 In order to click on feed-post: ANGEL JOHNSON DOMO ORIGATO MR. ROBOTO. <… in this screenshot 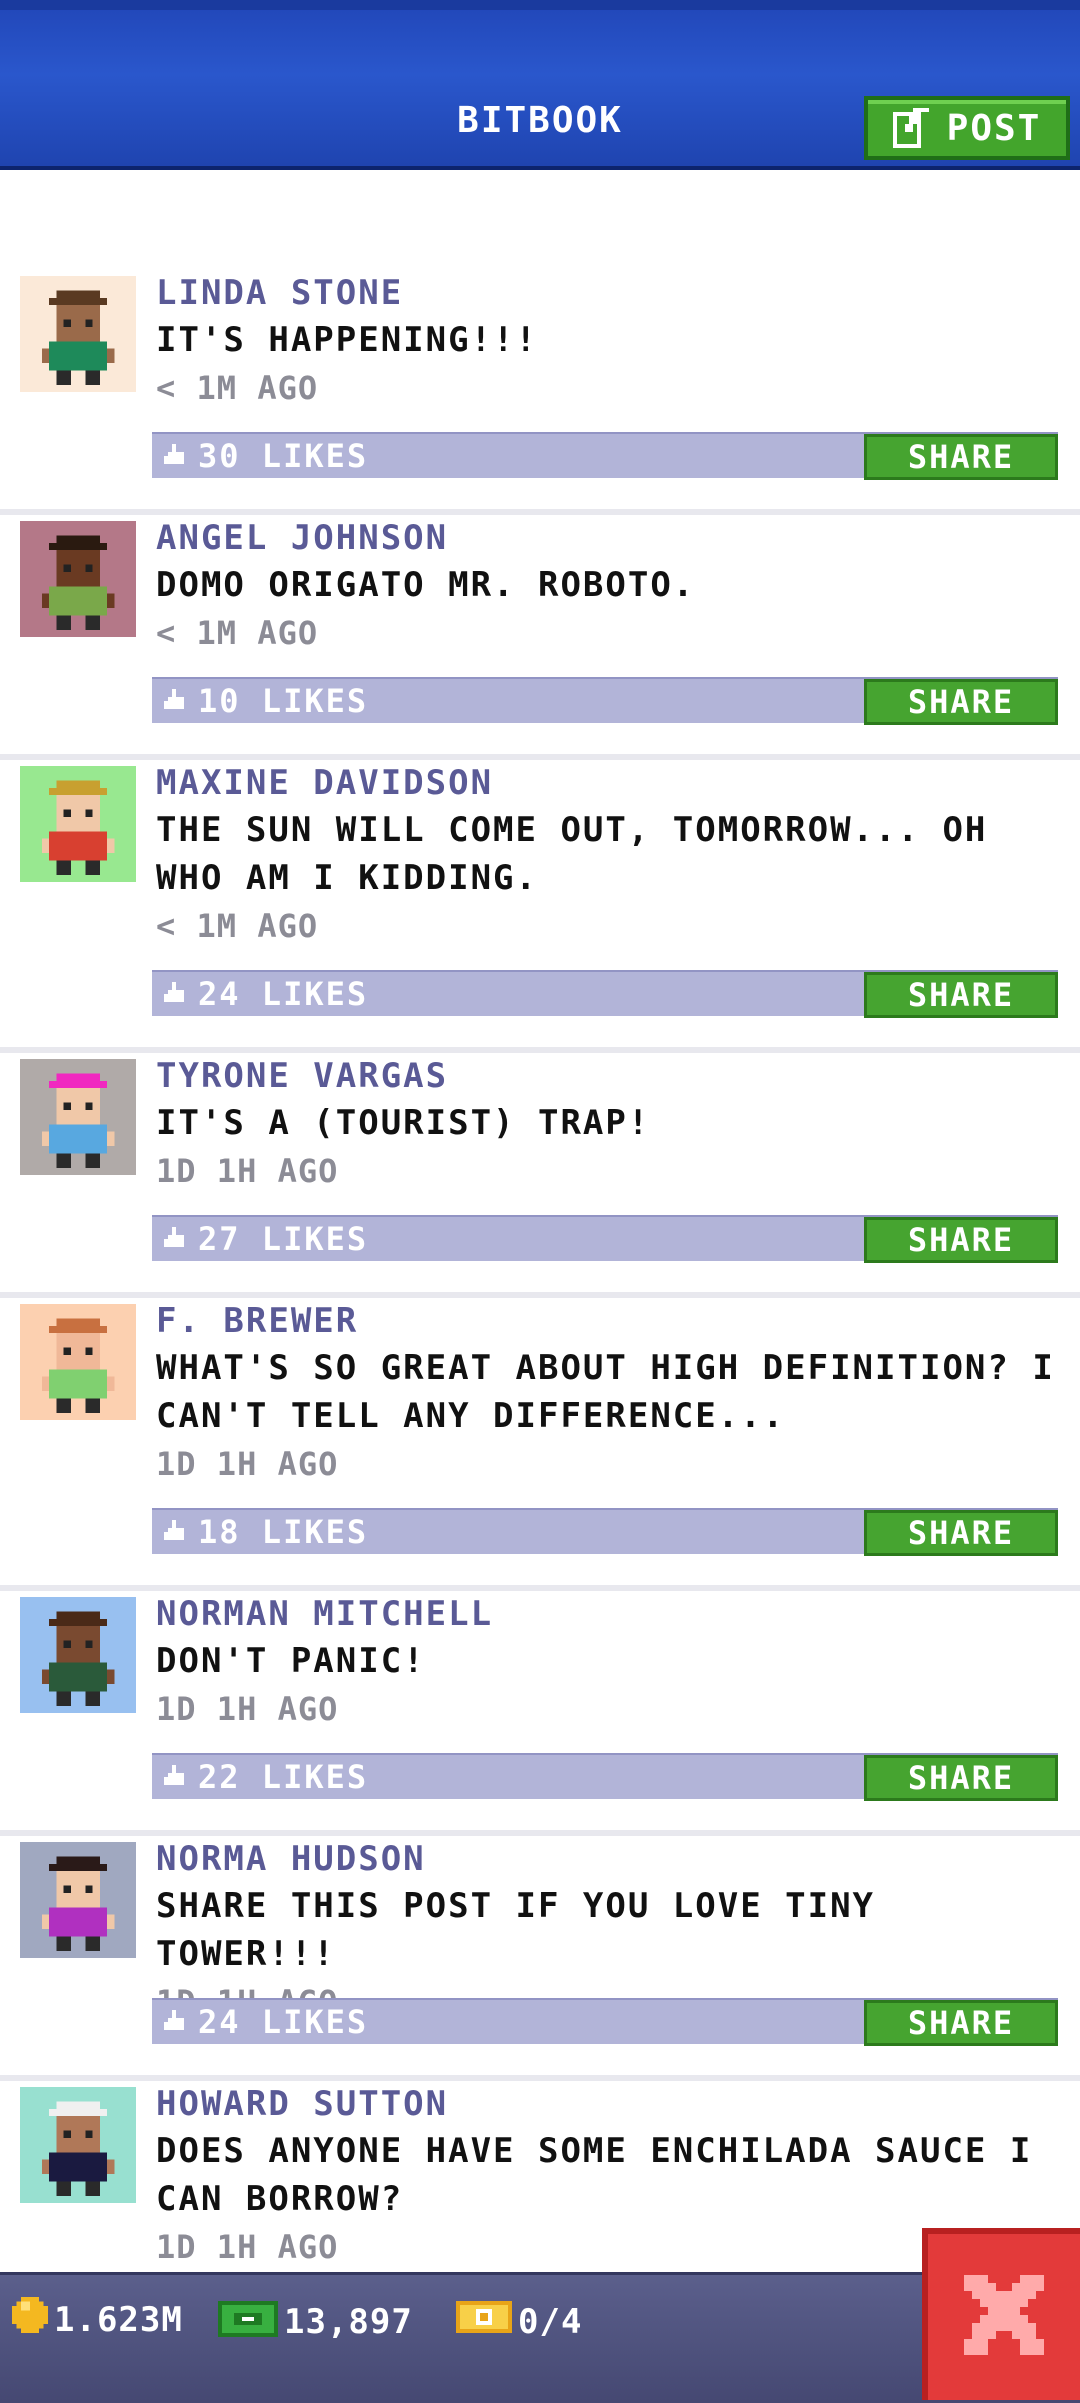, I will do `click(540, 637)`.